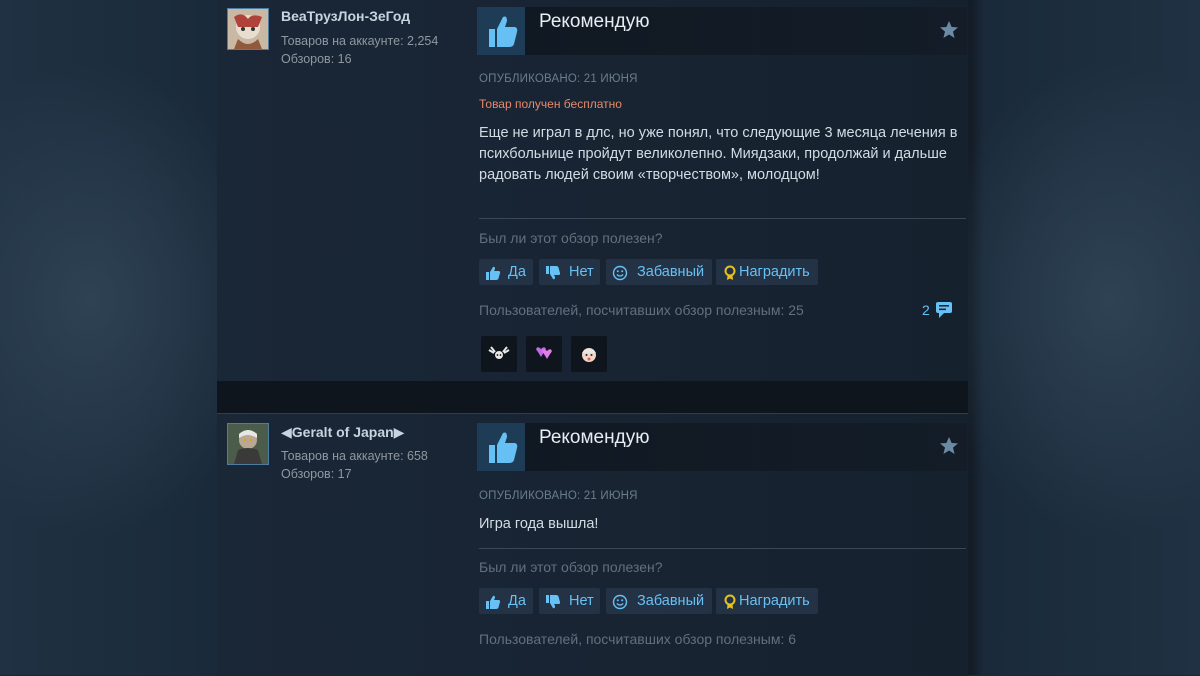 This screenshot has width=1200, height=676. I want to click on author-name: BeaТрузЛон-ЗеГод, so click(345, 16).